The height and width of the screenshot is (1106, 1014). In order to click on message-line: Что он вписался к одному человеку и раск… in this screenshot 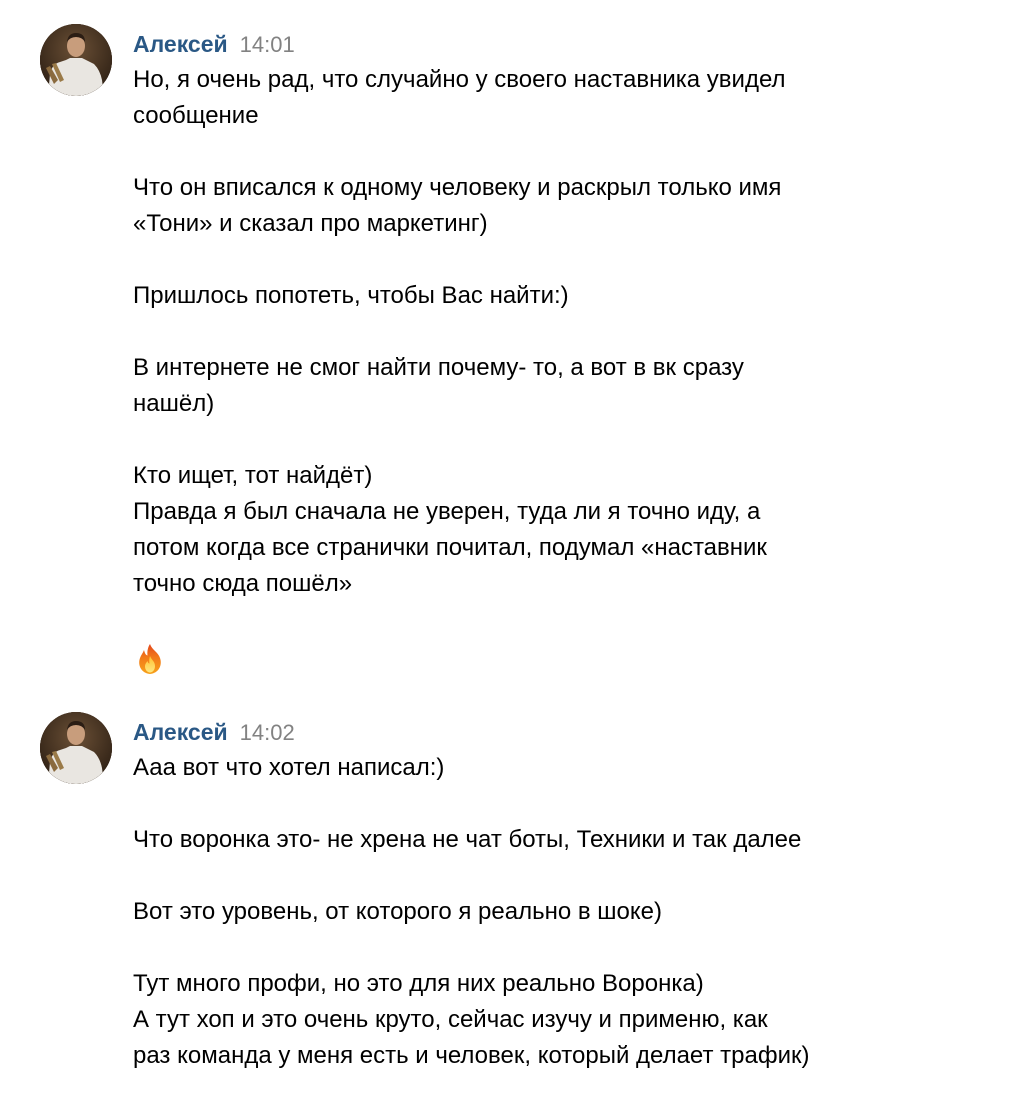, I will do `click(457, 187)`.